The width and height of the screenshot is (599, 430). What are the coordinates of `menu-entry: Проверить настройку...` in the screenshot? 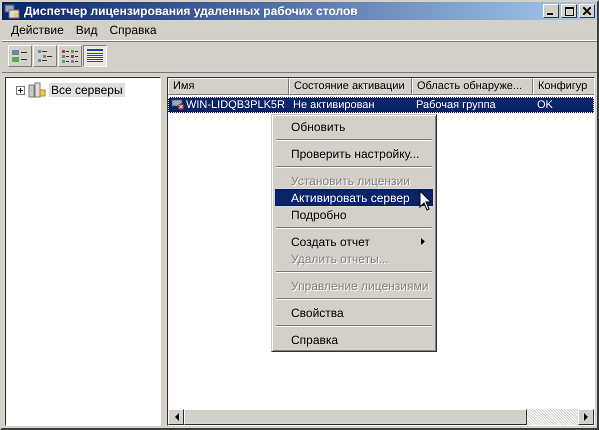 It's located at (354, 153).